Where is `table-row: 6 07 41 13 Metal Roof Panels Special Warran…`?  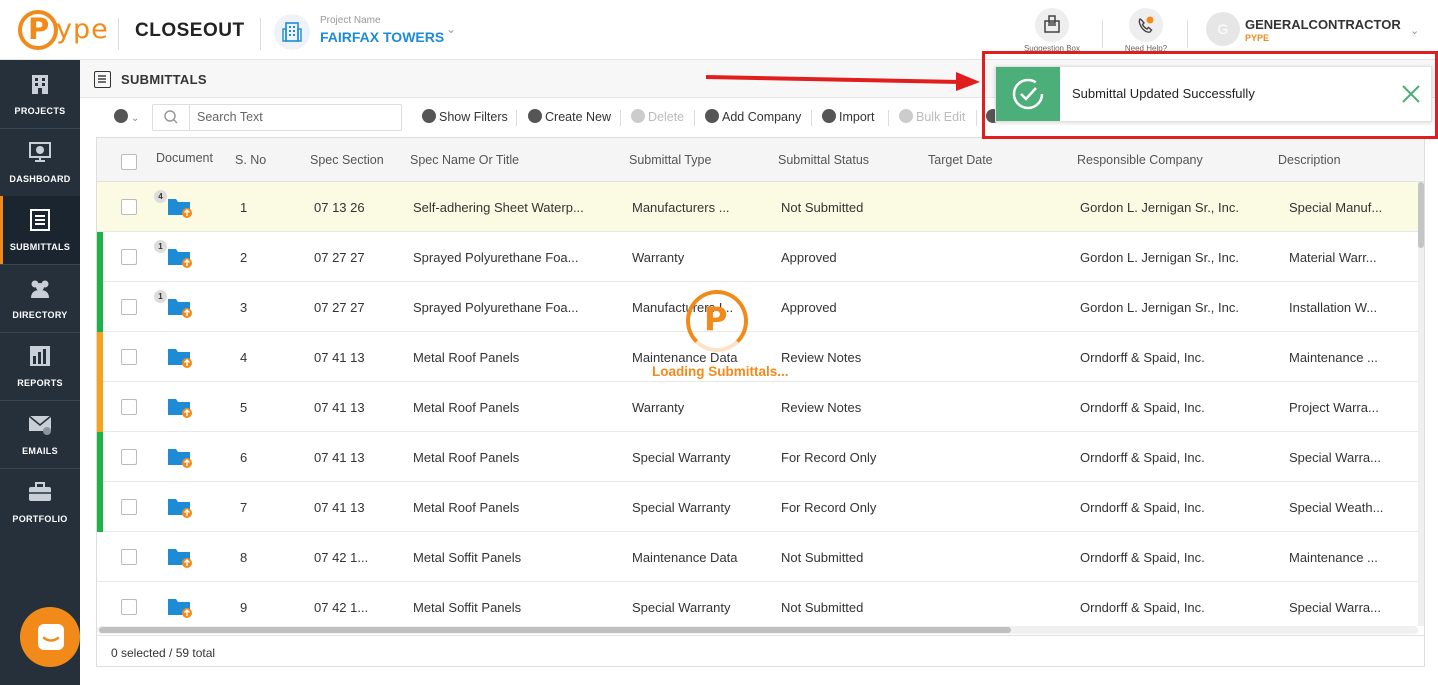
table-row: 6 07 41 13 Metal Roof Panels Special Warran… is located at coordinates (757, 457).